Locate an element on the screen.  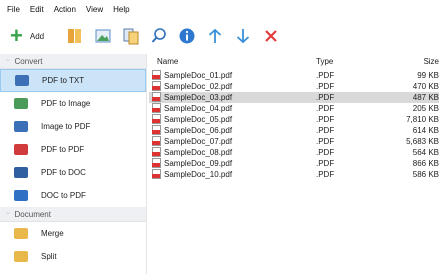
toolbar: + Add is located at coordinates (219, 36).